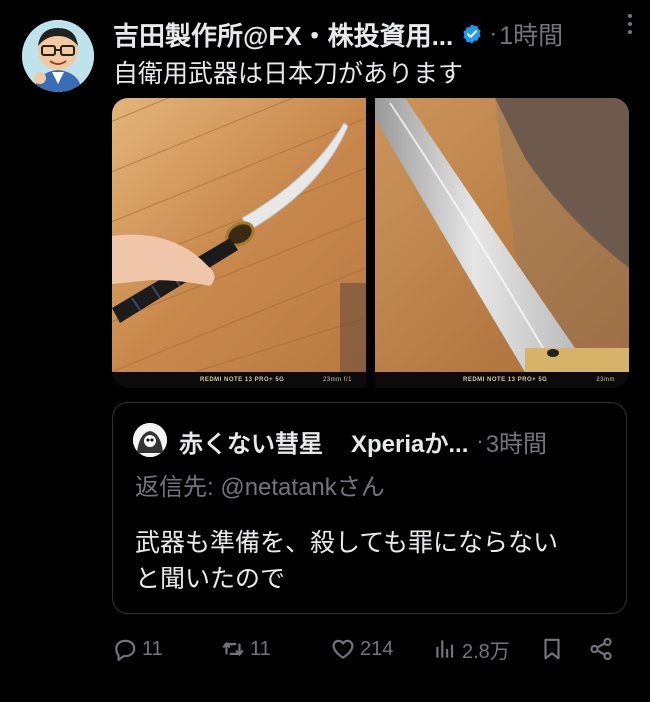 The height and width of the screenshot is (702, 650). I want to click on media-caption: REDMI NOTE 13 PRO+ 5G 23mm f/1, so click(239, 380).